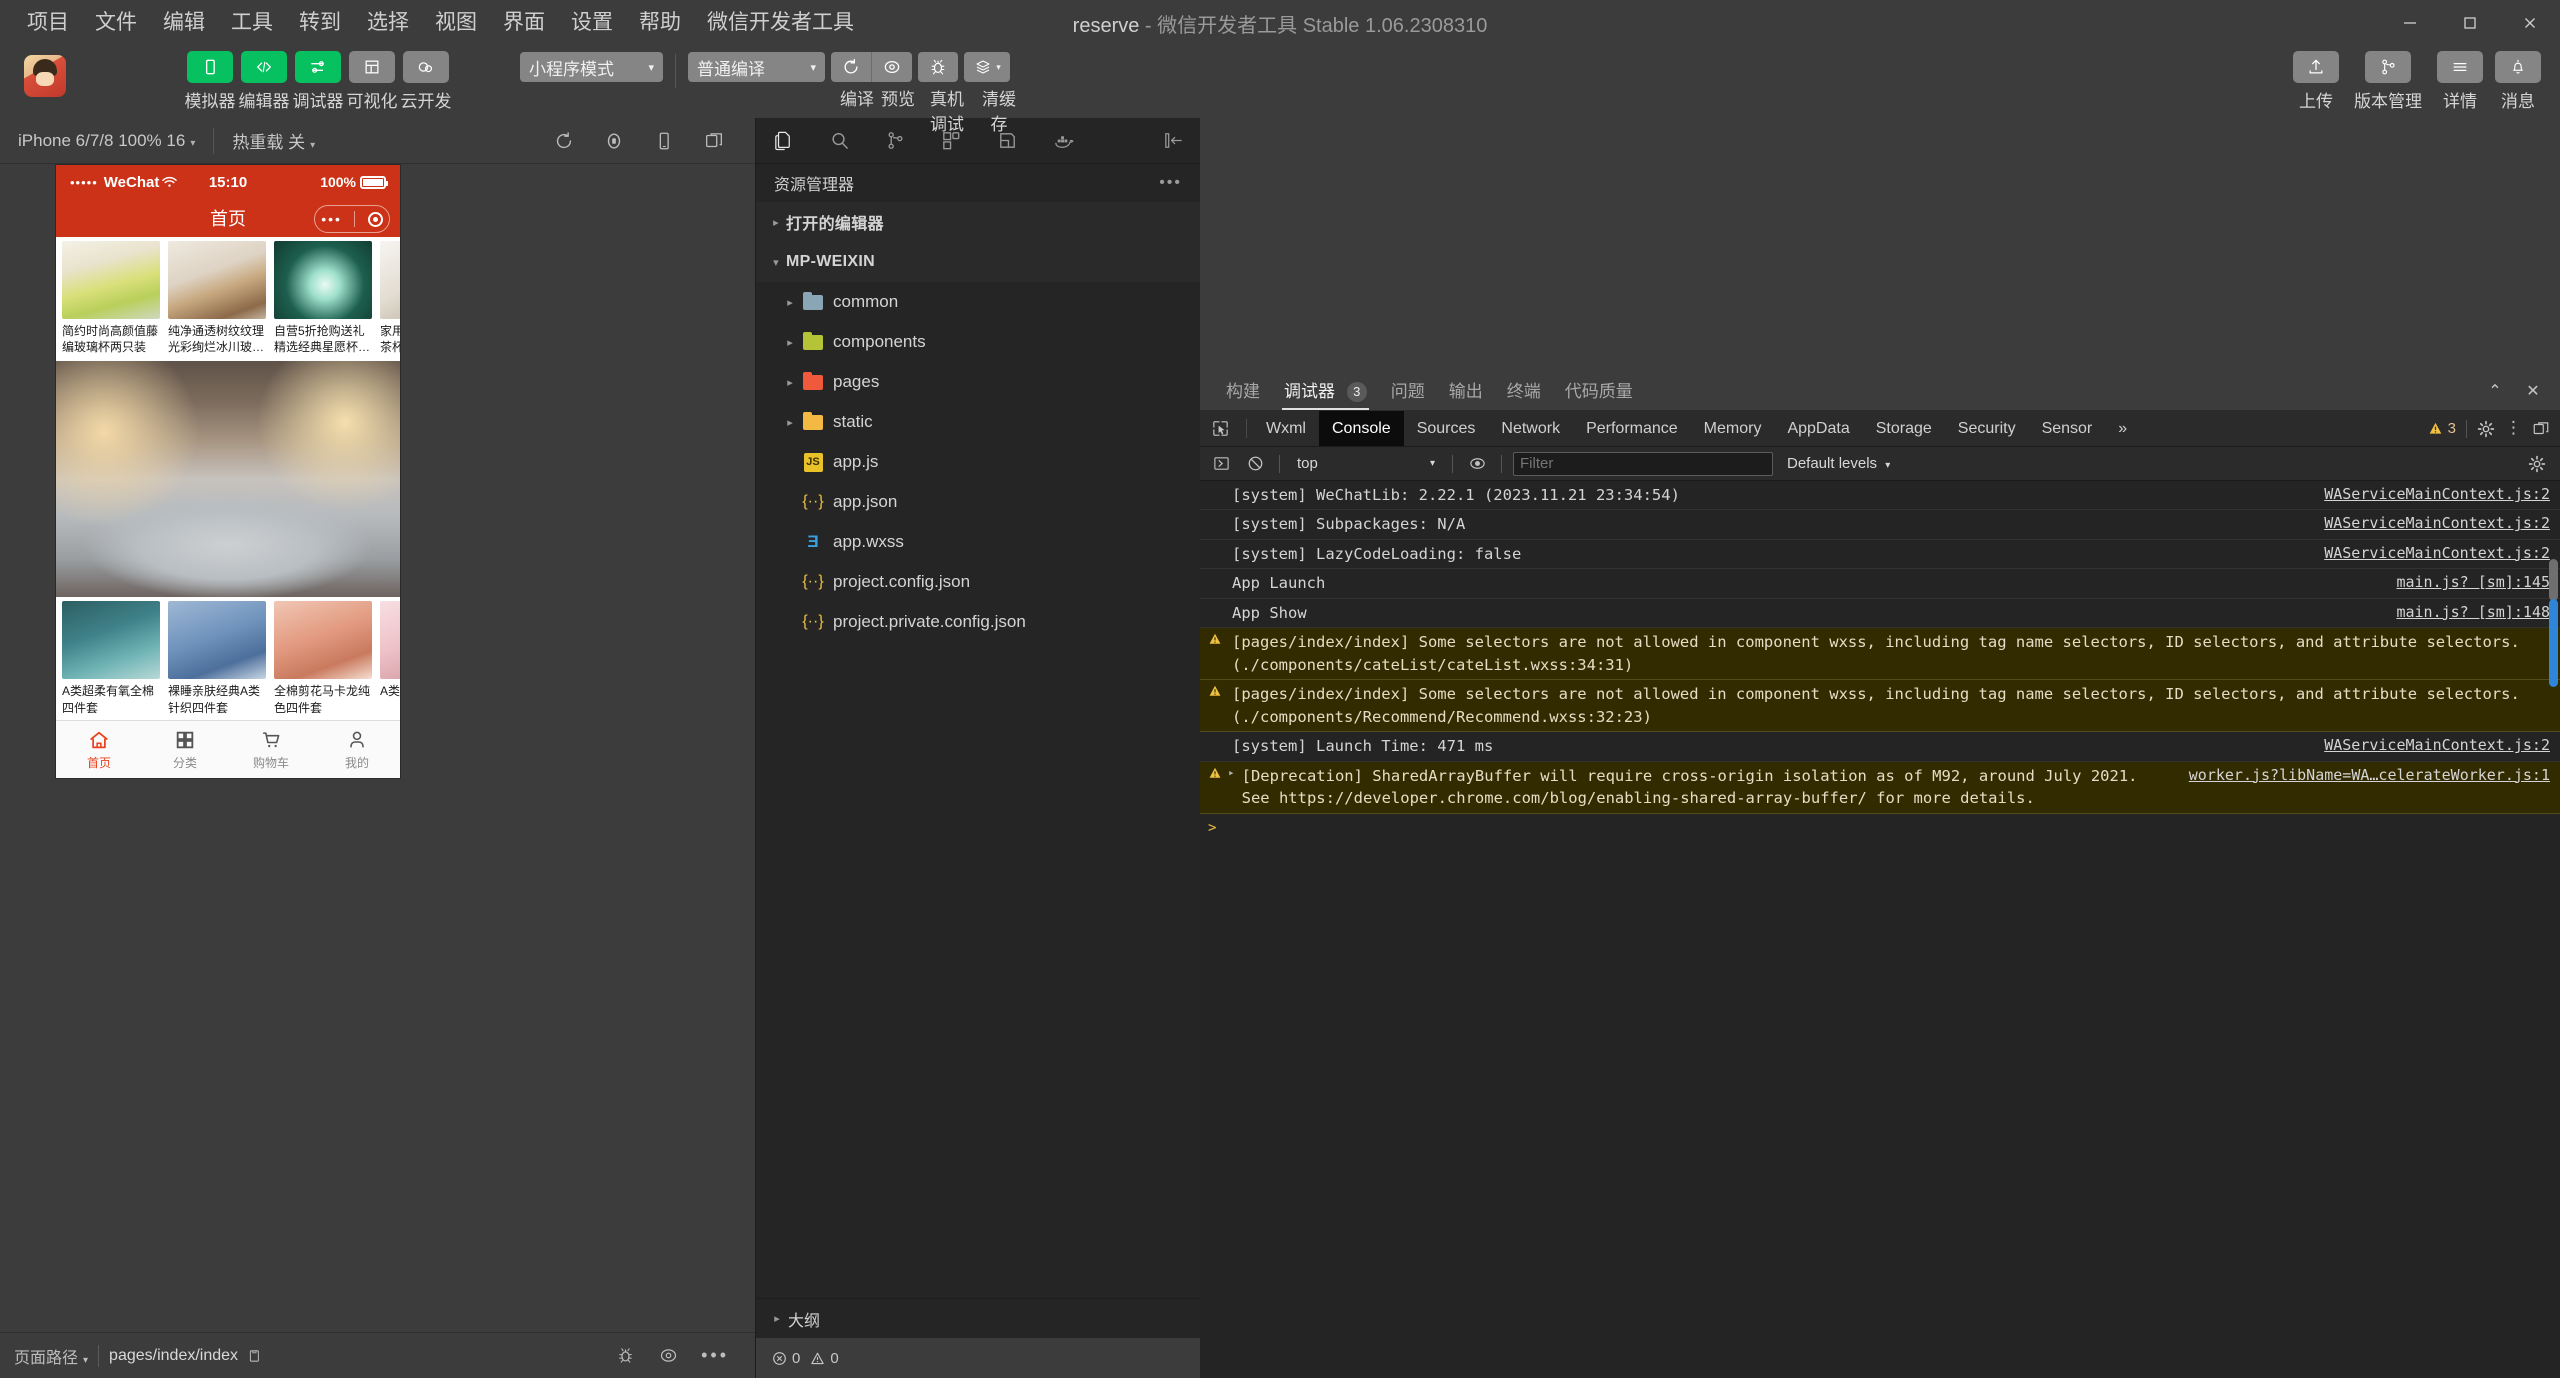 The image size is (2560, 1378). I want to click on product-card: 家用加厚玻璃杯泡茶杯, so click(390, 298).